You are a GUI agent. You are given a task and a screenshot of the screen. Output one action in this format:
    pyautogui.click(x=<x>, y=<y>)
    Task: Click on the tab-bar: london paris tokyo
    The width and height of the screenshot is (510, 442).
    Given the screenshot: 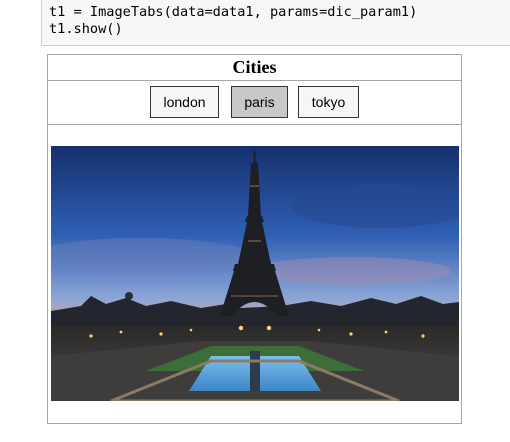 What is the action you would take?
    pyautogui.click(x=254, y=102)
    